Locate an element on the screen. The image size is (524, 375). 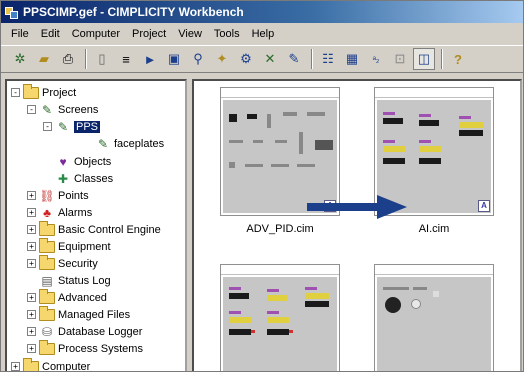
tree-item-alarms: + ♣ Alarms is located at coordinates (59, 212).